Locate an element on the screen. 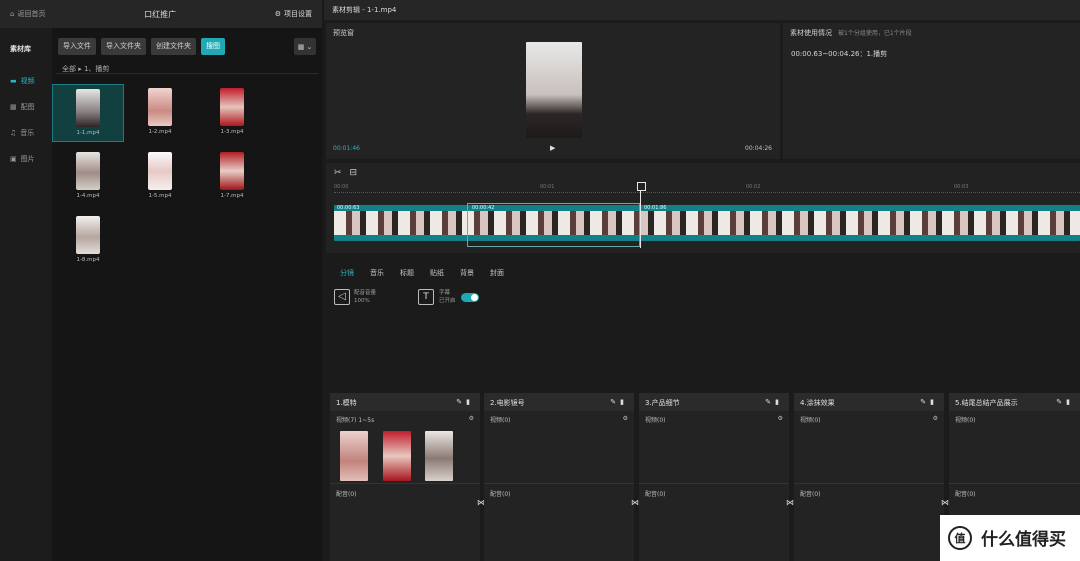  project-title: 口红推广 is located at coordinates (160, 14).